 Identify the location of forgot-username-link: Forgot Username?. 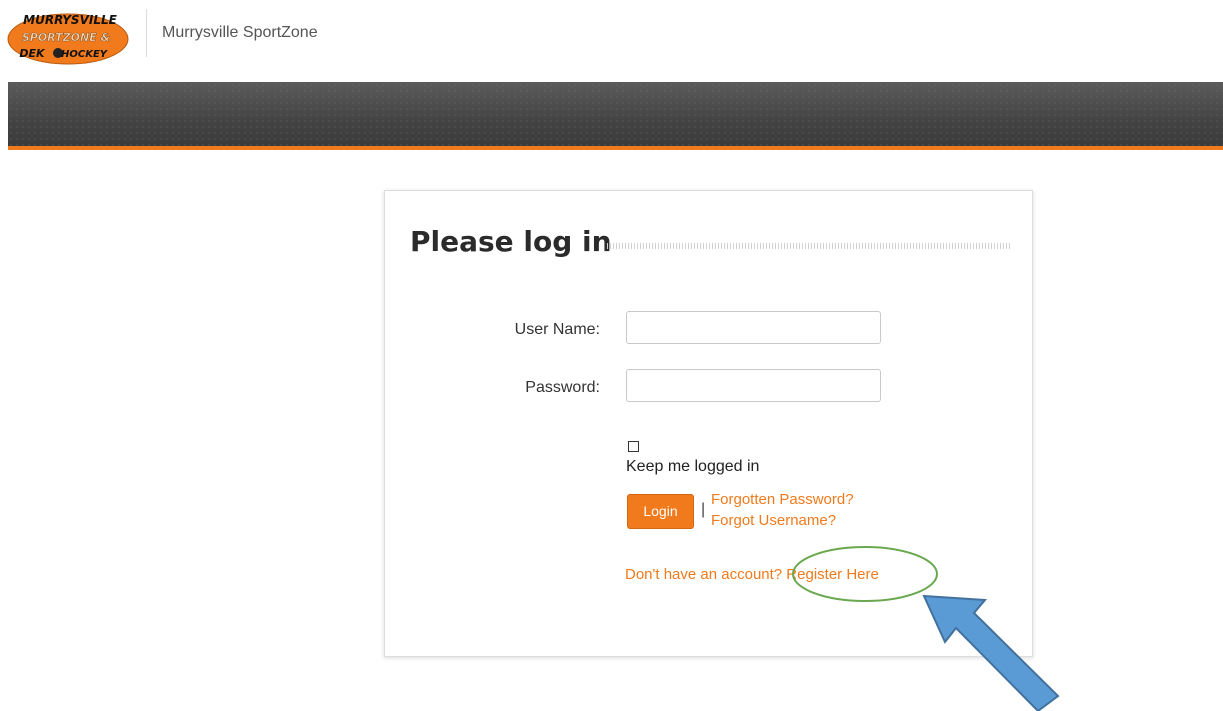
(773, 520).